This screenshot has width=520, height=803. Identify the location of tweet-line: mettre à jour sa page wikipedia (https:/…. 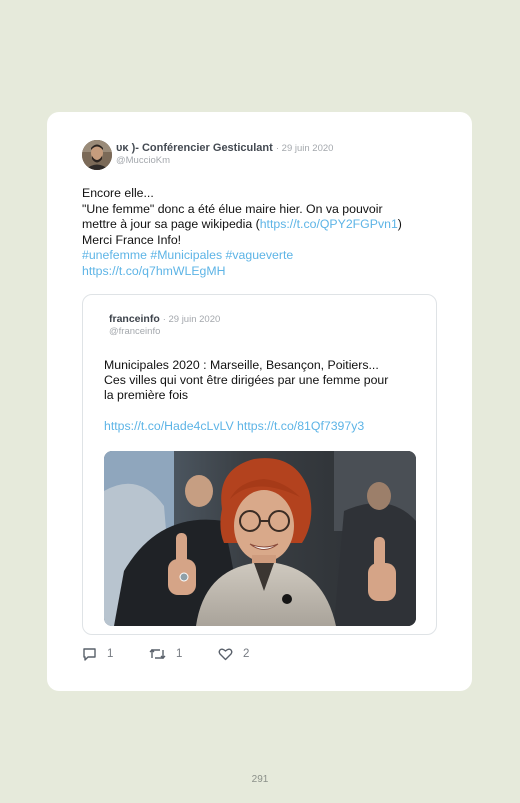
(262, 225).